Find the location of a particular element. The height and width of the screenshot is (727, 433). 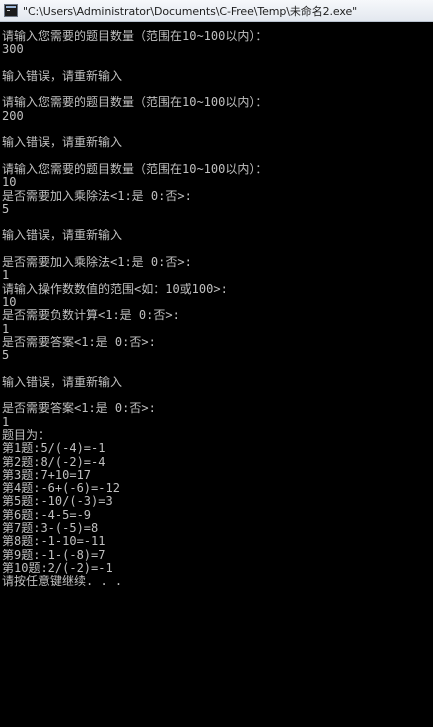

console-line: 第3题:7+10=17 is located at coordinates (47, 475).